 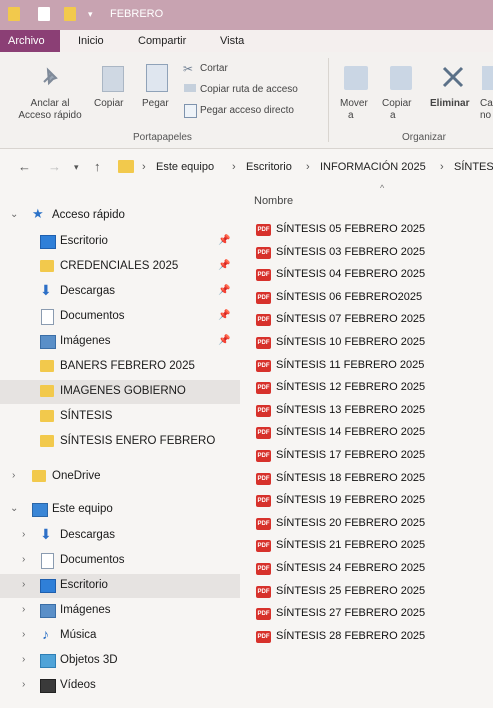 What do you see at coordinates (97, 166) in the screenshot?
I see `up-icon: ↑` at bounding box center [97, 166].